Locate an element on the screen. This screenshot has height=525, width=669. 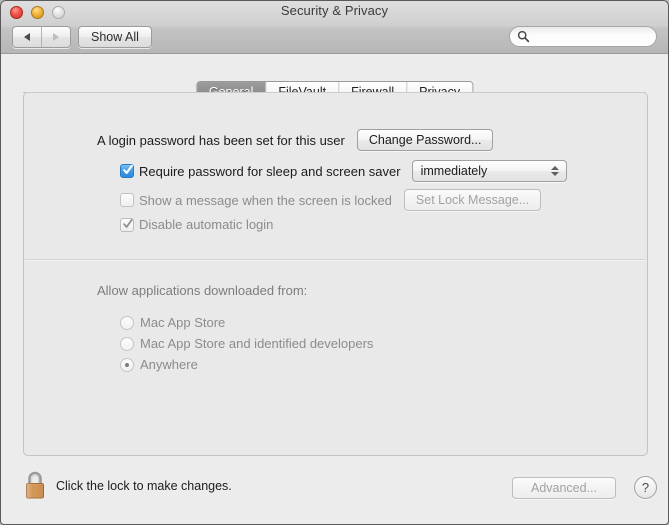
back-arrow-icon is located at coordinates (27, 37).